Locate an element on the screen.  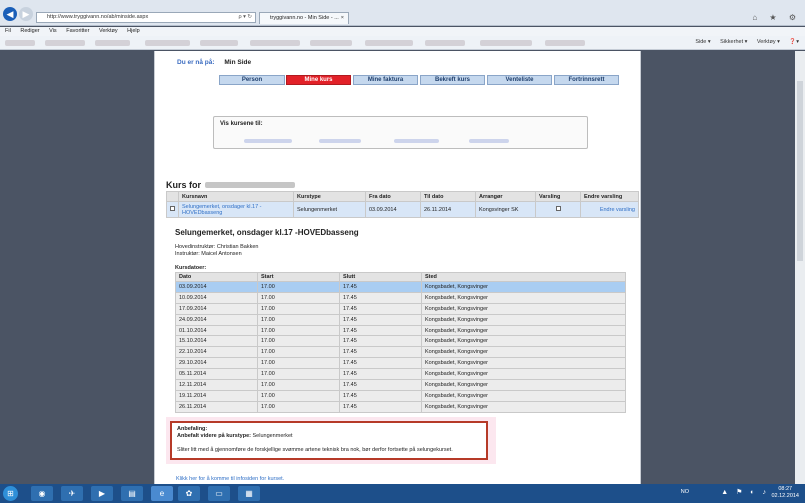
instructor: Instruktør: Maicel Antonsen is located at coordinates (208, 254).